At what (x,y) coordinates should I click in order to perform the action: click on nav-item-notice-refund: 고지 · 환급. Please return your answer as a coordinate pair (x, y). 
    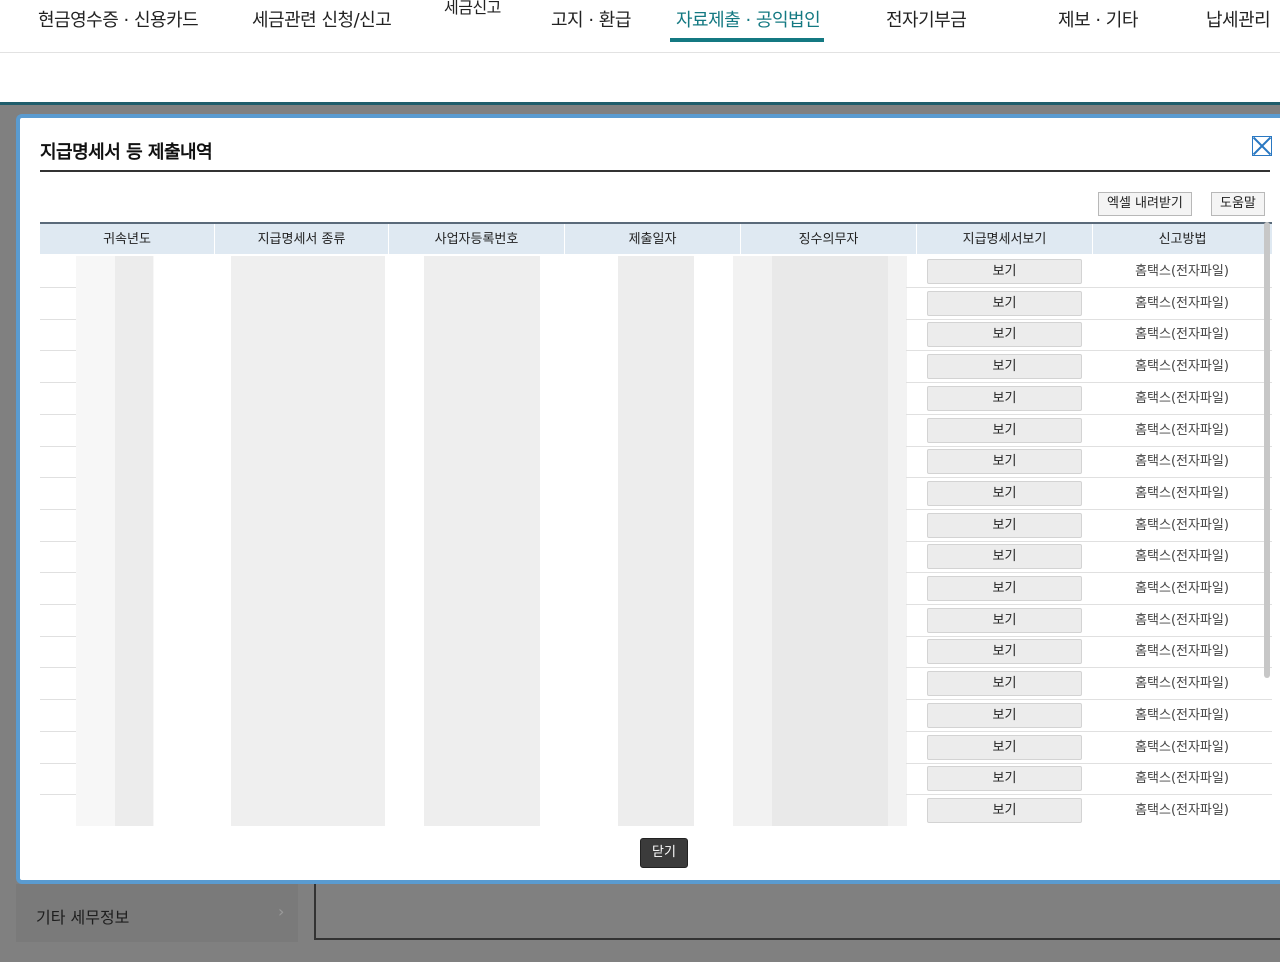
    Looking at the image, I should click on (591, 19).